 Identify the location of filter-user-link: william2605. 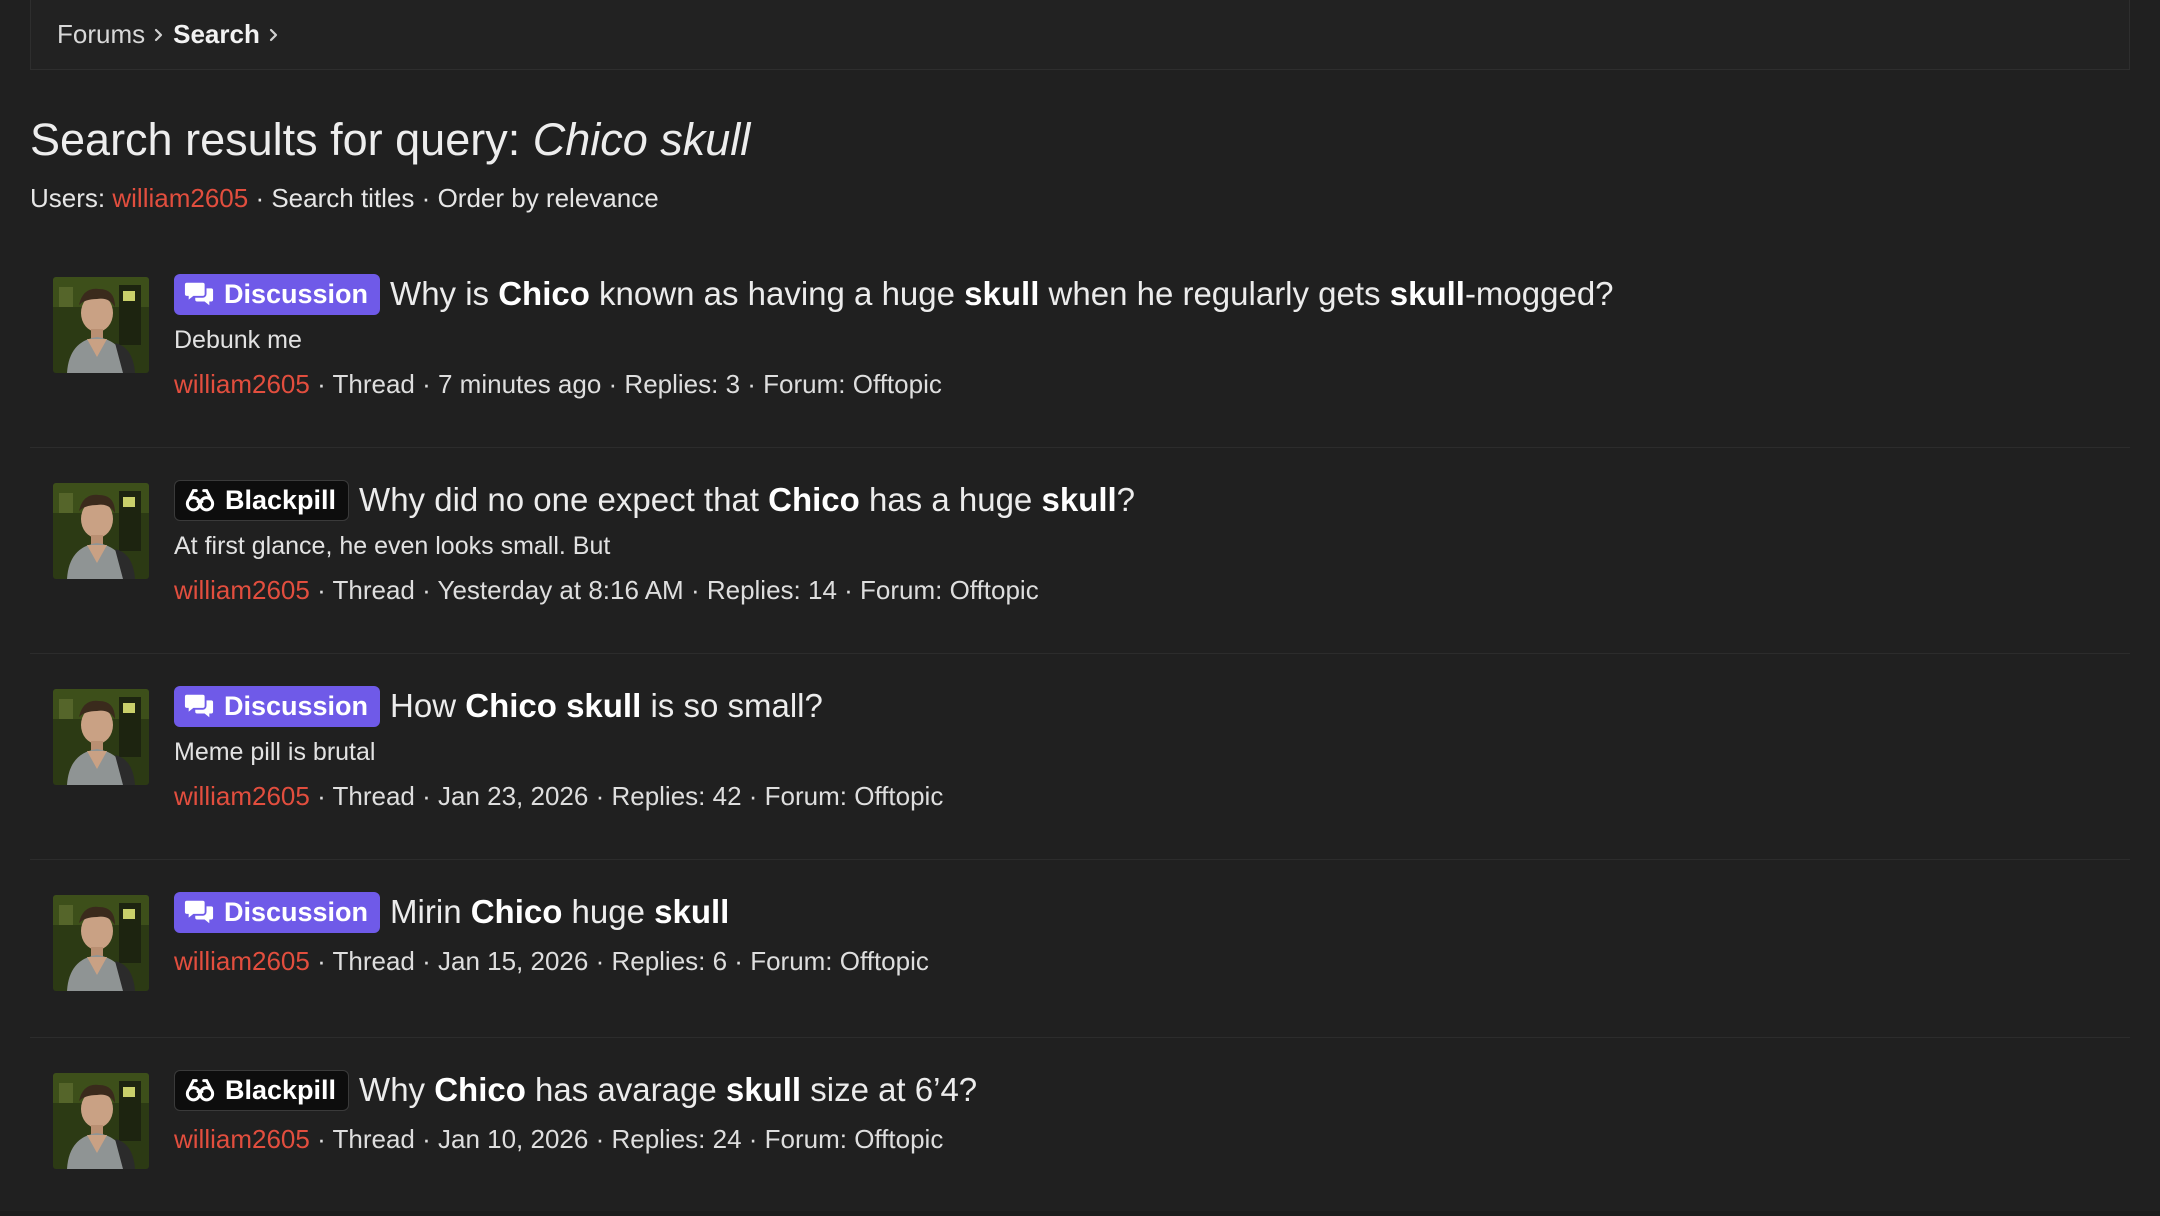
(180, 198).